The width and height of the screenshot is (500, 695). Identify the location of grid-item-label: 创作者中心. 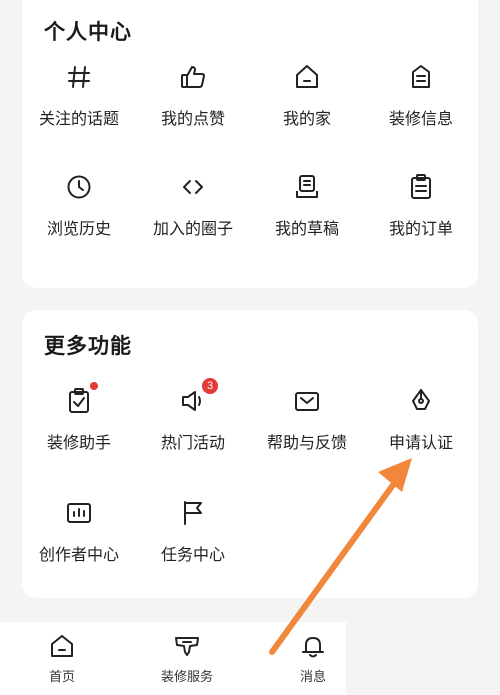
(78, 554).